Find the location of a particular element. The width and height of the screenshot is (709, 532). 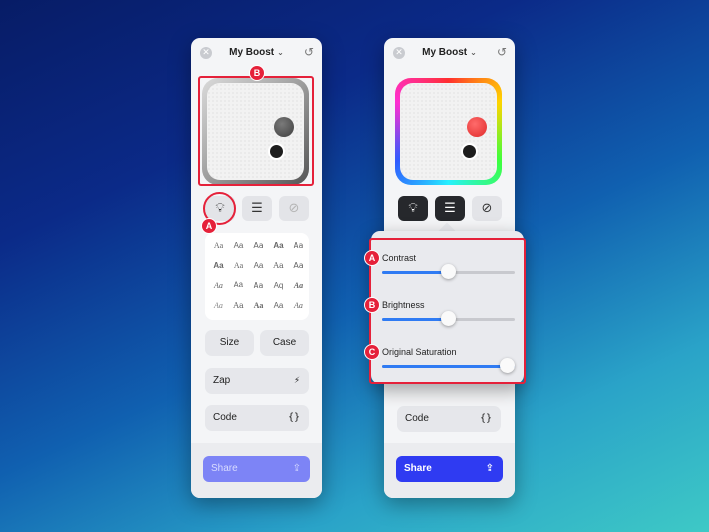

zap-button: Zap ⚡ is located at coordinates (257, 381).